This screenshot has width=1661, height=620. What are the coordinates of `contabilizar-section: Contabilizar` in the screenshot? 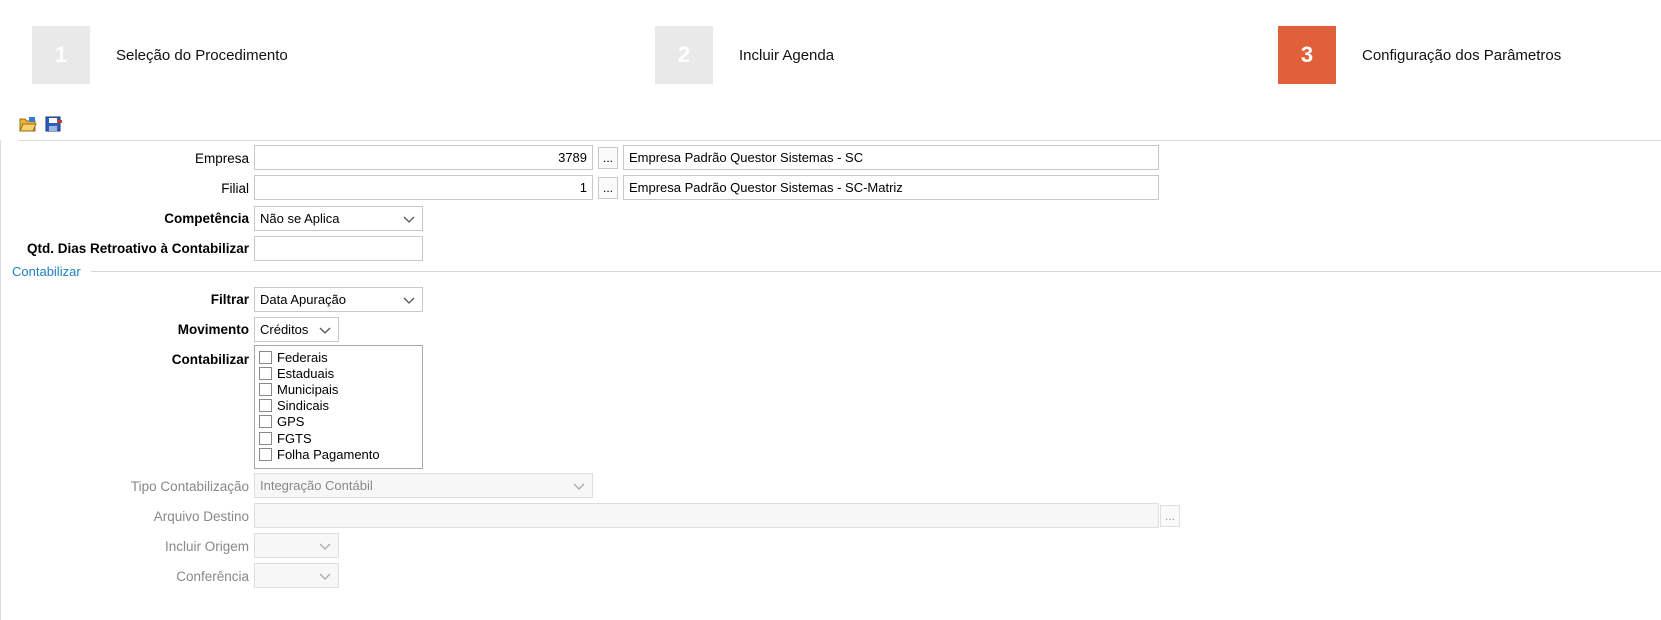 It's located at (836, 271).